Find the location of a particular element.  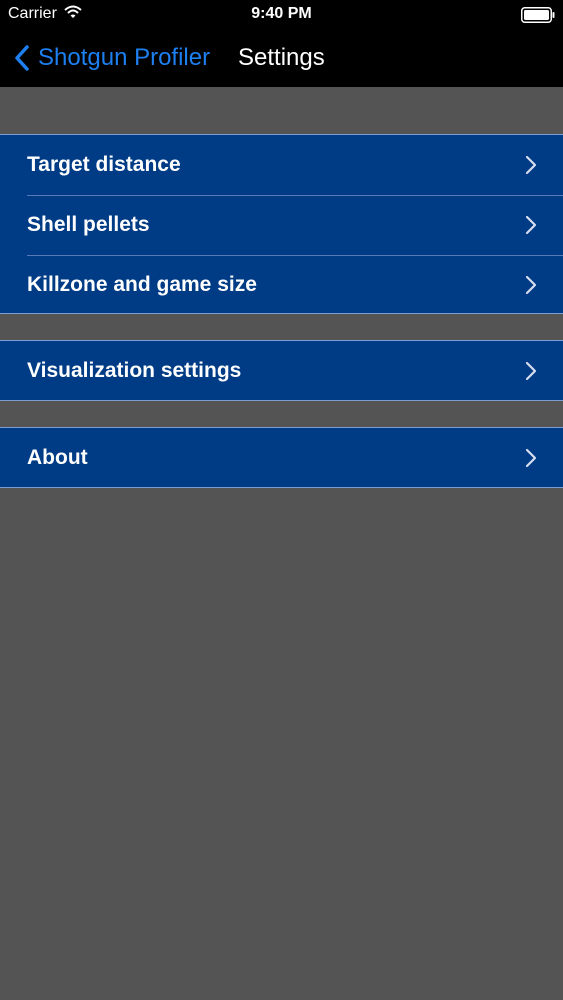

row-label: Visualization settings is located at coordinates (134, 370).